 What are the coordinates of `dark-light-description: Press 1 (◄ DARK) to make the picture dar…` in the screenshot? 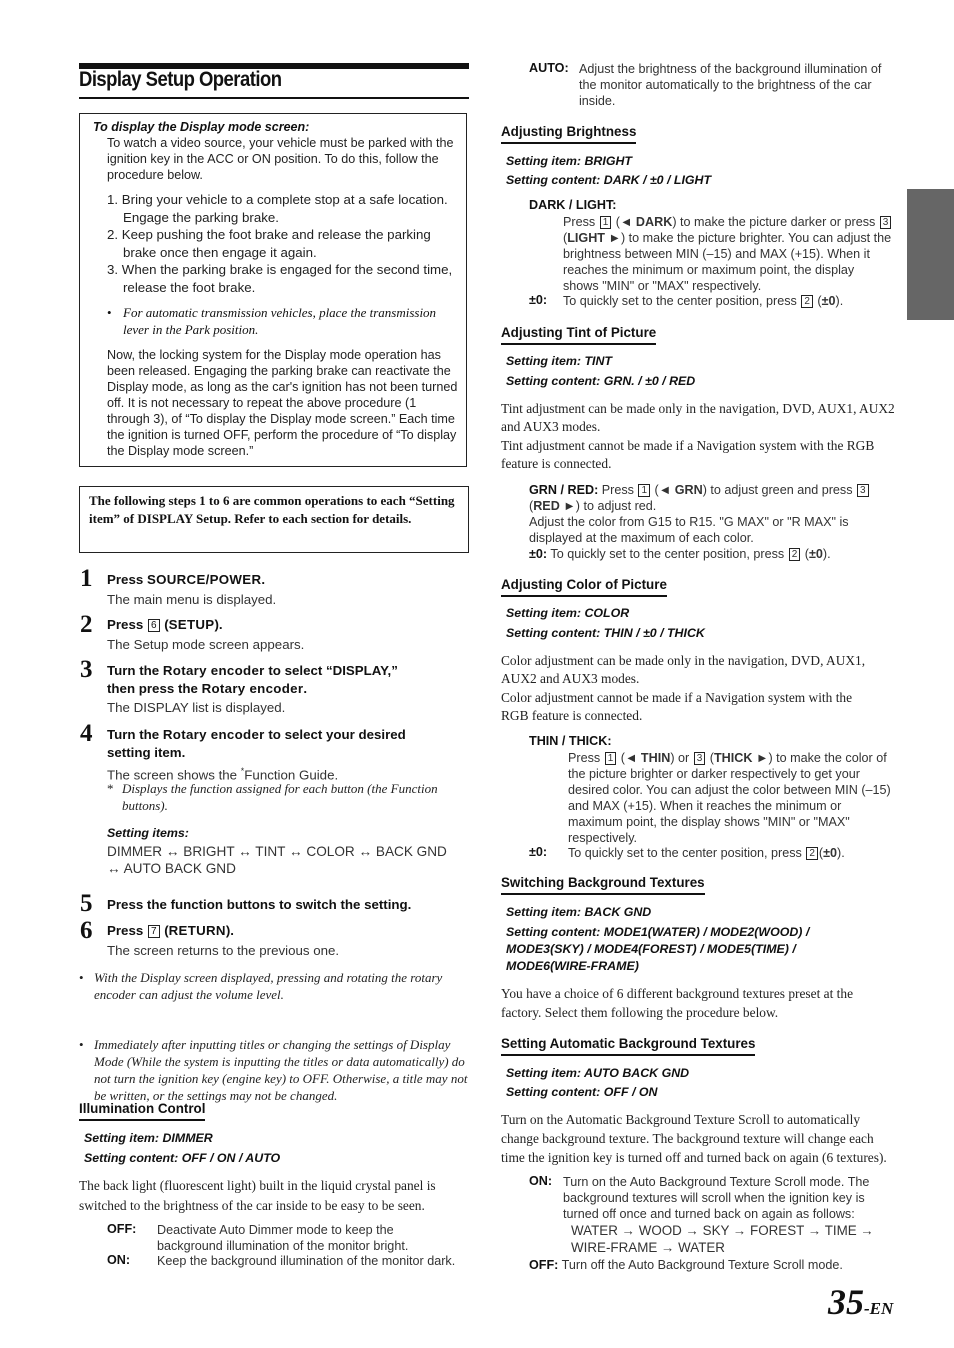 It's located at (727, 254).